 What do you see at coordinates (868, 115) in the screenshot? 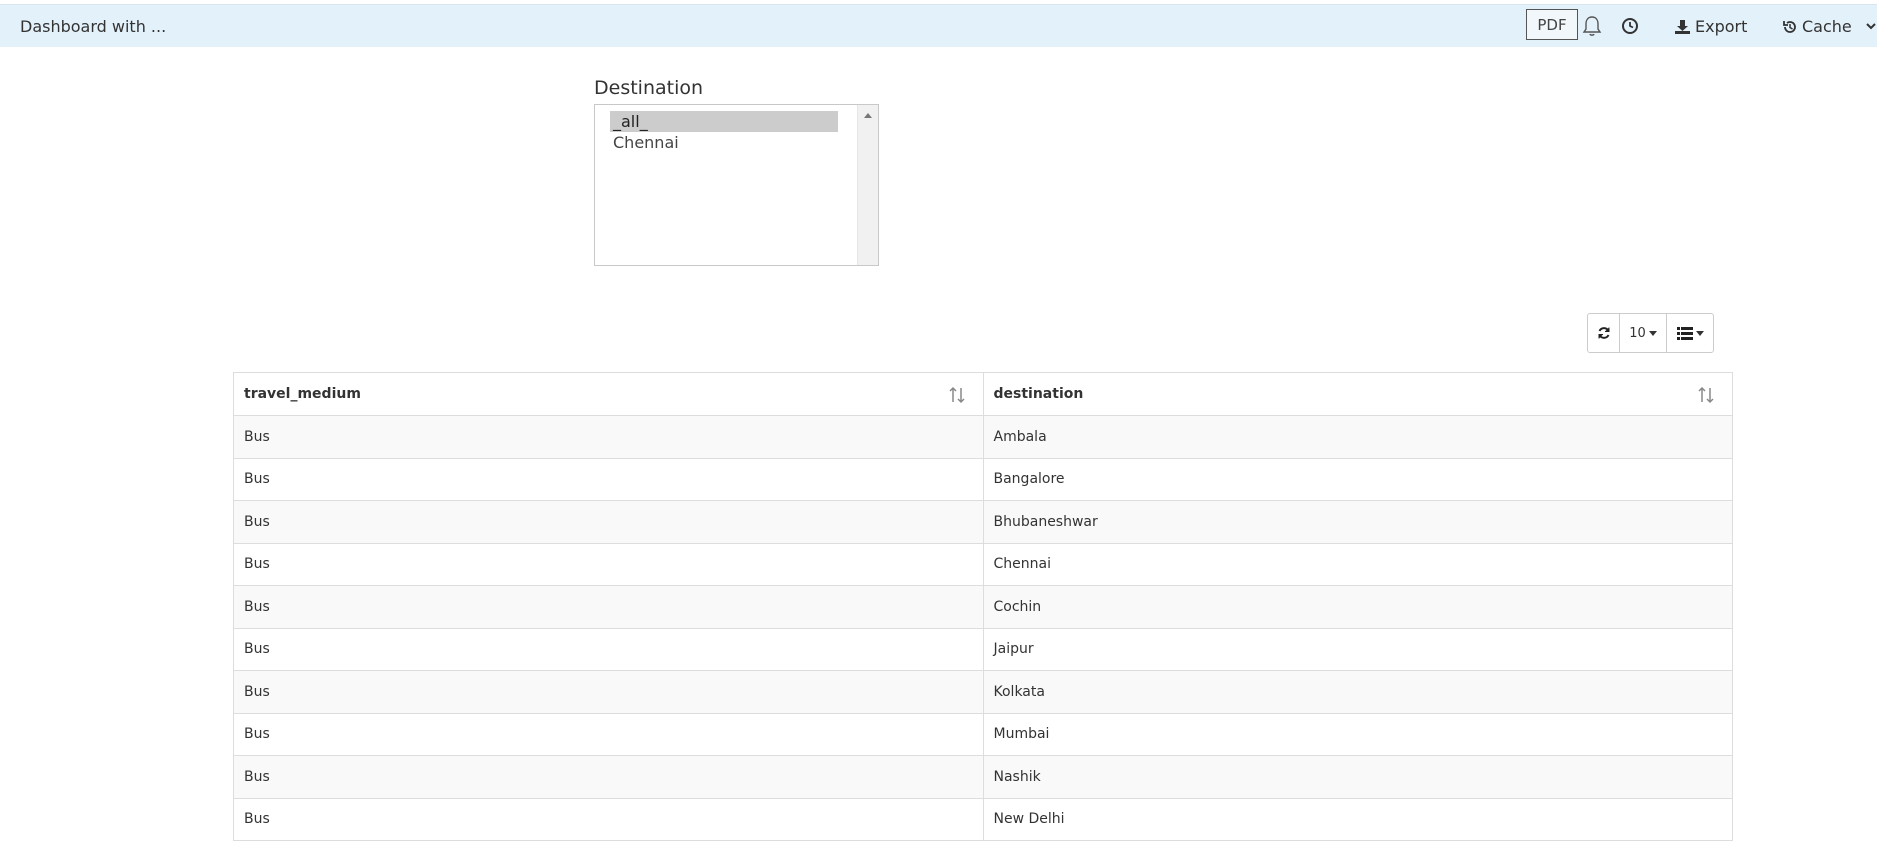
I see `scroll-up-arrow-icon` at bounding box center [868, 115].